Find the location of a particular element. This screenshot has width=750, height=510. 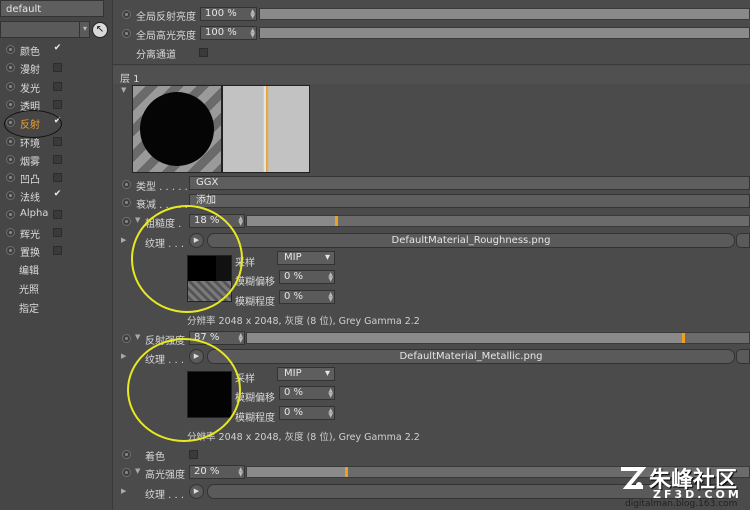

reflection-strength-slider is located at coordinates (498, 338).